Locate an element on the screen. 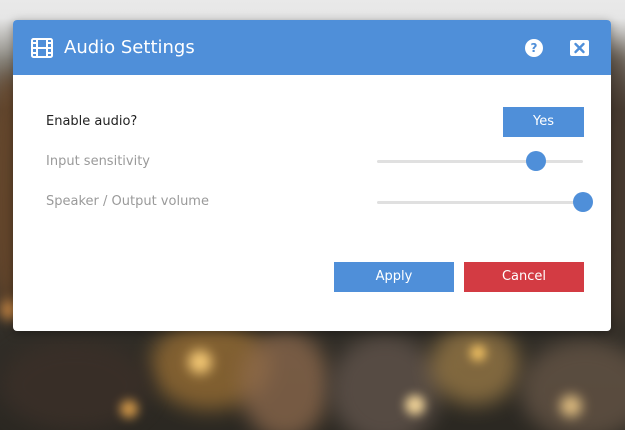 This screenshot has height=430, width=625. output-volume-label: Speaker / Output volume is located at coordinates (127, 201).